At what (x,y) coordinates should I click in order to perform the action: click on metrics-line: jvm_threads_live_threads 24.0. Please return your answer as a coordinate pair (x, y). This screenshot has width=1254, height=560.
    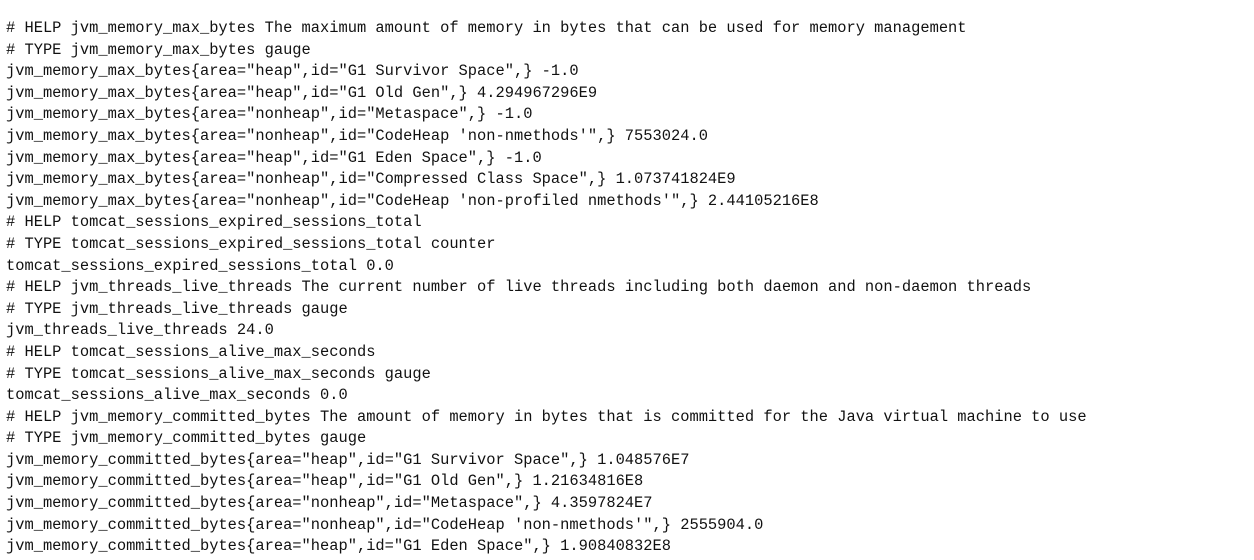
    Looking at the image, I should click on (140, 330).